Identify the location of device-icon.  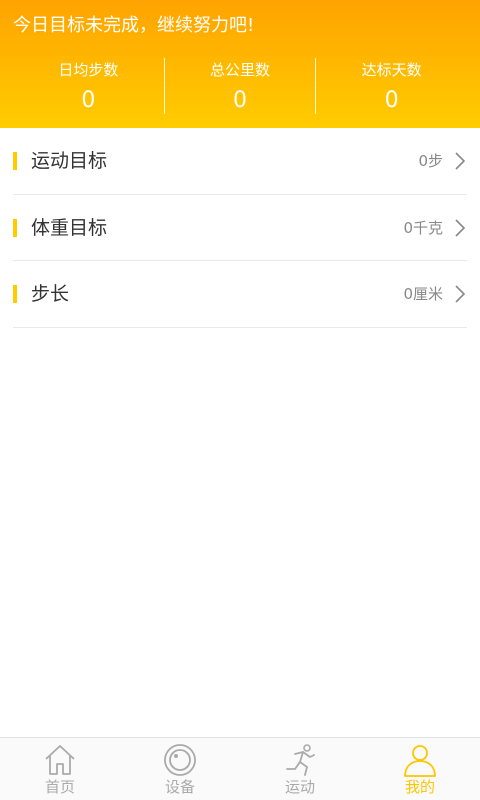
(180, 760).